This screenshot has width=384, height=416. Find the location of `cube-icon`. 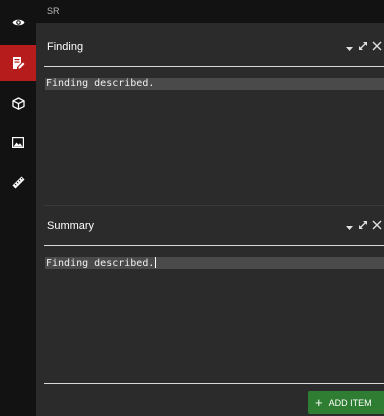

cube-icon is located at coordinates (18, 103).